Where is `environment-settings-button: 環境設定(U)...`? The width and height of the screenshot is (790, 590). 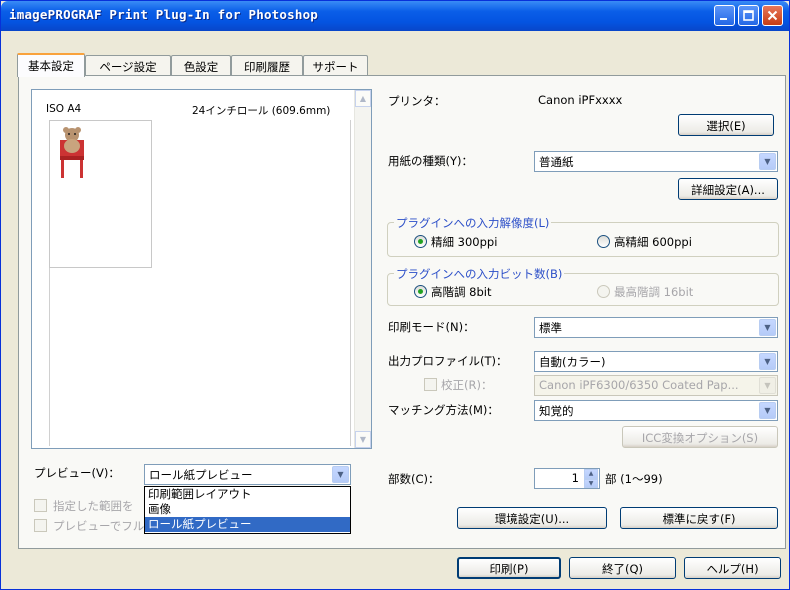 environment-settings-button: 環境設定(U)... is located at coordinates (532, 518).